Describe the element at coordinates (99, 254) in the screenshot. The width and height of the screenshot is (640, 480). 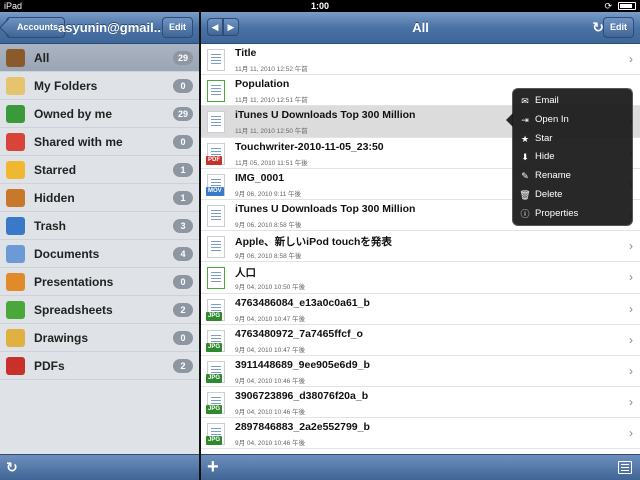
I see `sidebar-item-documents: Documents 4` at that location.